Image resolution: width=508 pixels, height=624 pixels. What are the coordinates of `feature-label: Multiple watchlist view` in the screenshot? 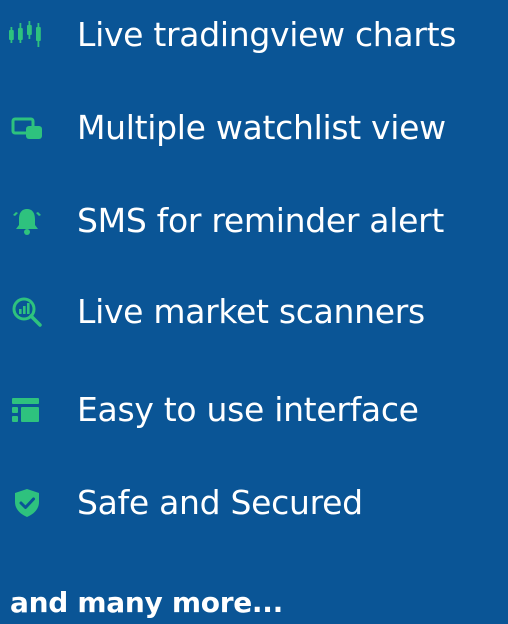 It's located at (261, 127).